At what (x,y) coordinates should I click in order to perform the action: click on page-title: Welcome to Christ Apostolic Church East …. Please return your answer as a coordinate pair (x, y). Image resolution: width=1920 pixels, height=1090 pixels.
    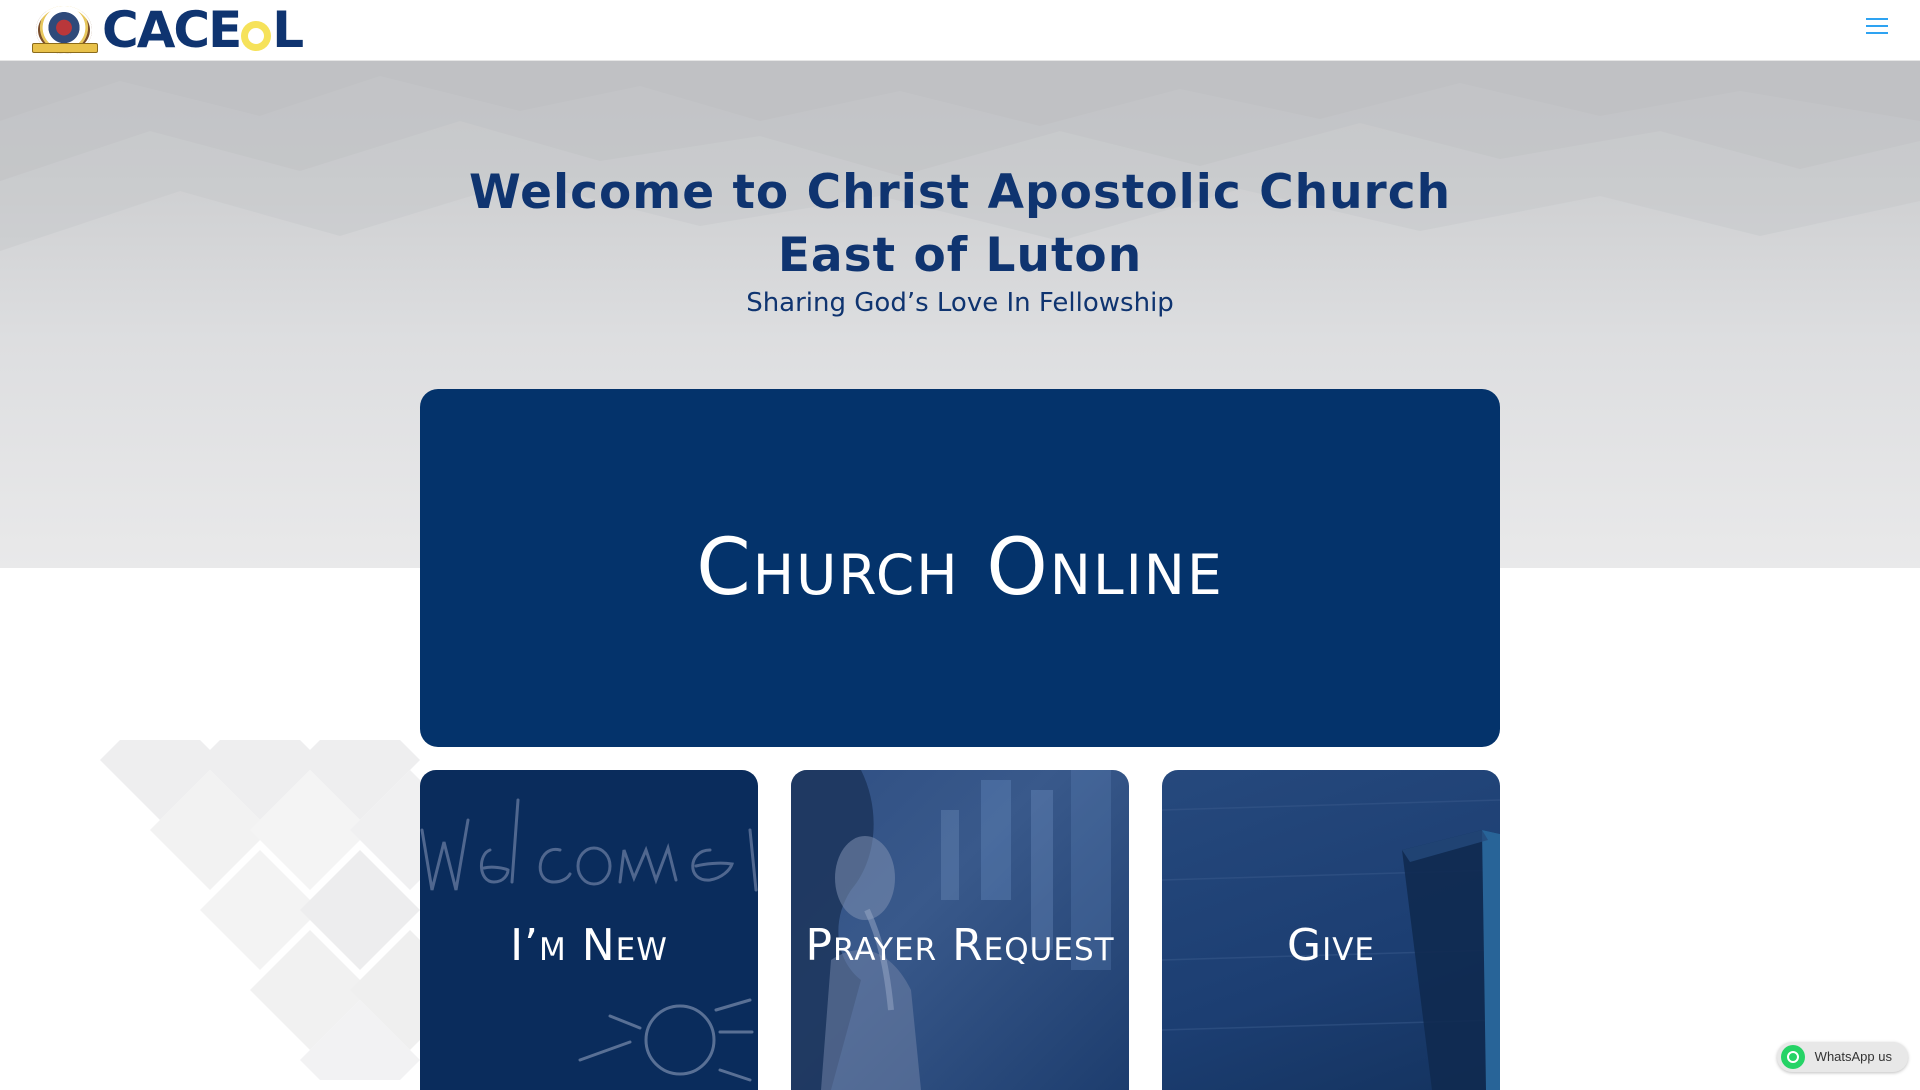
    Looking at the image, I should click on (960, 224).